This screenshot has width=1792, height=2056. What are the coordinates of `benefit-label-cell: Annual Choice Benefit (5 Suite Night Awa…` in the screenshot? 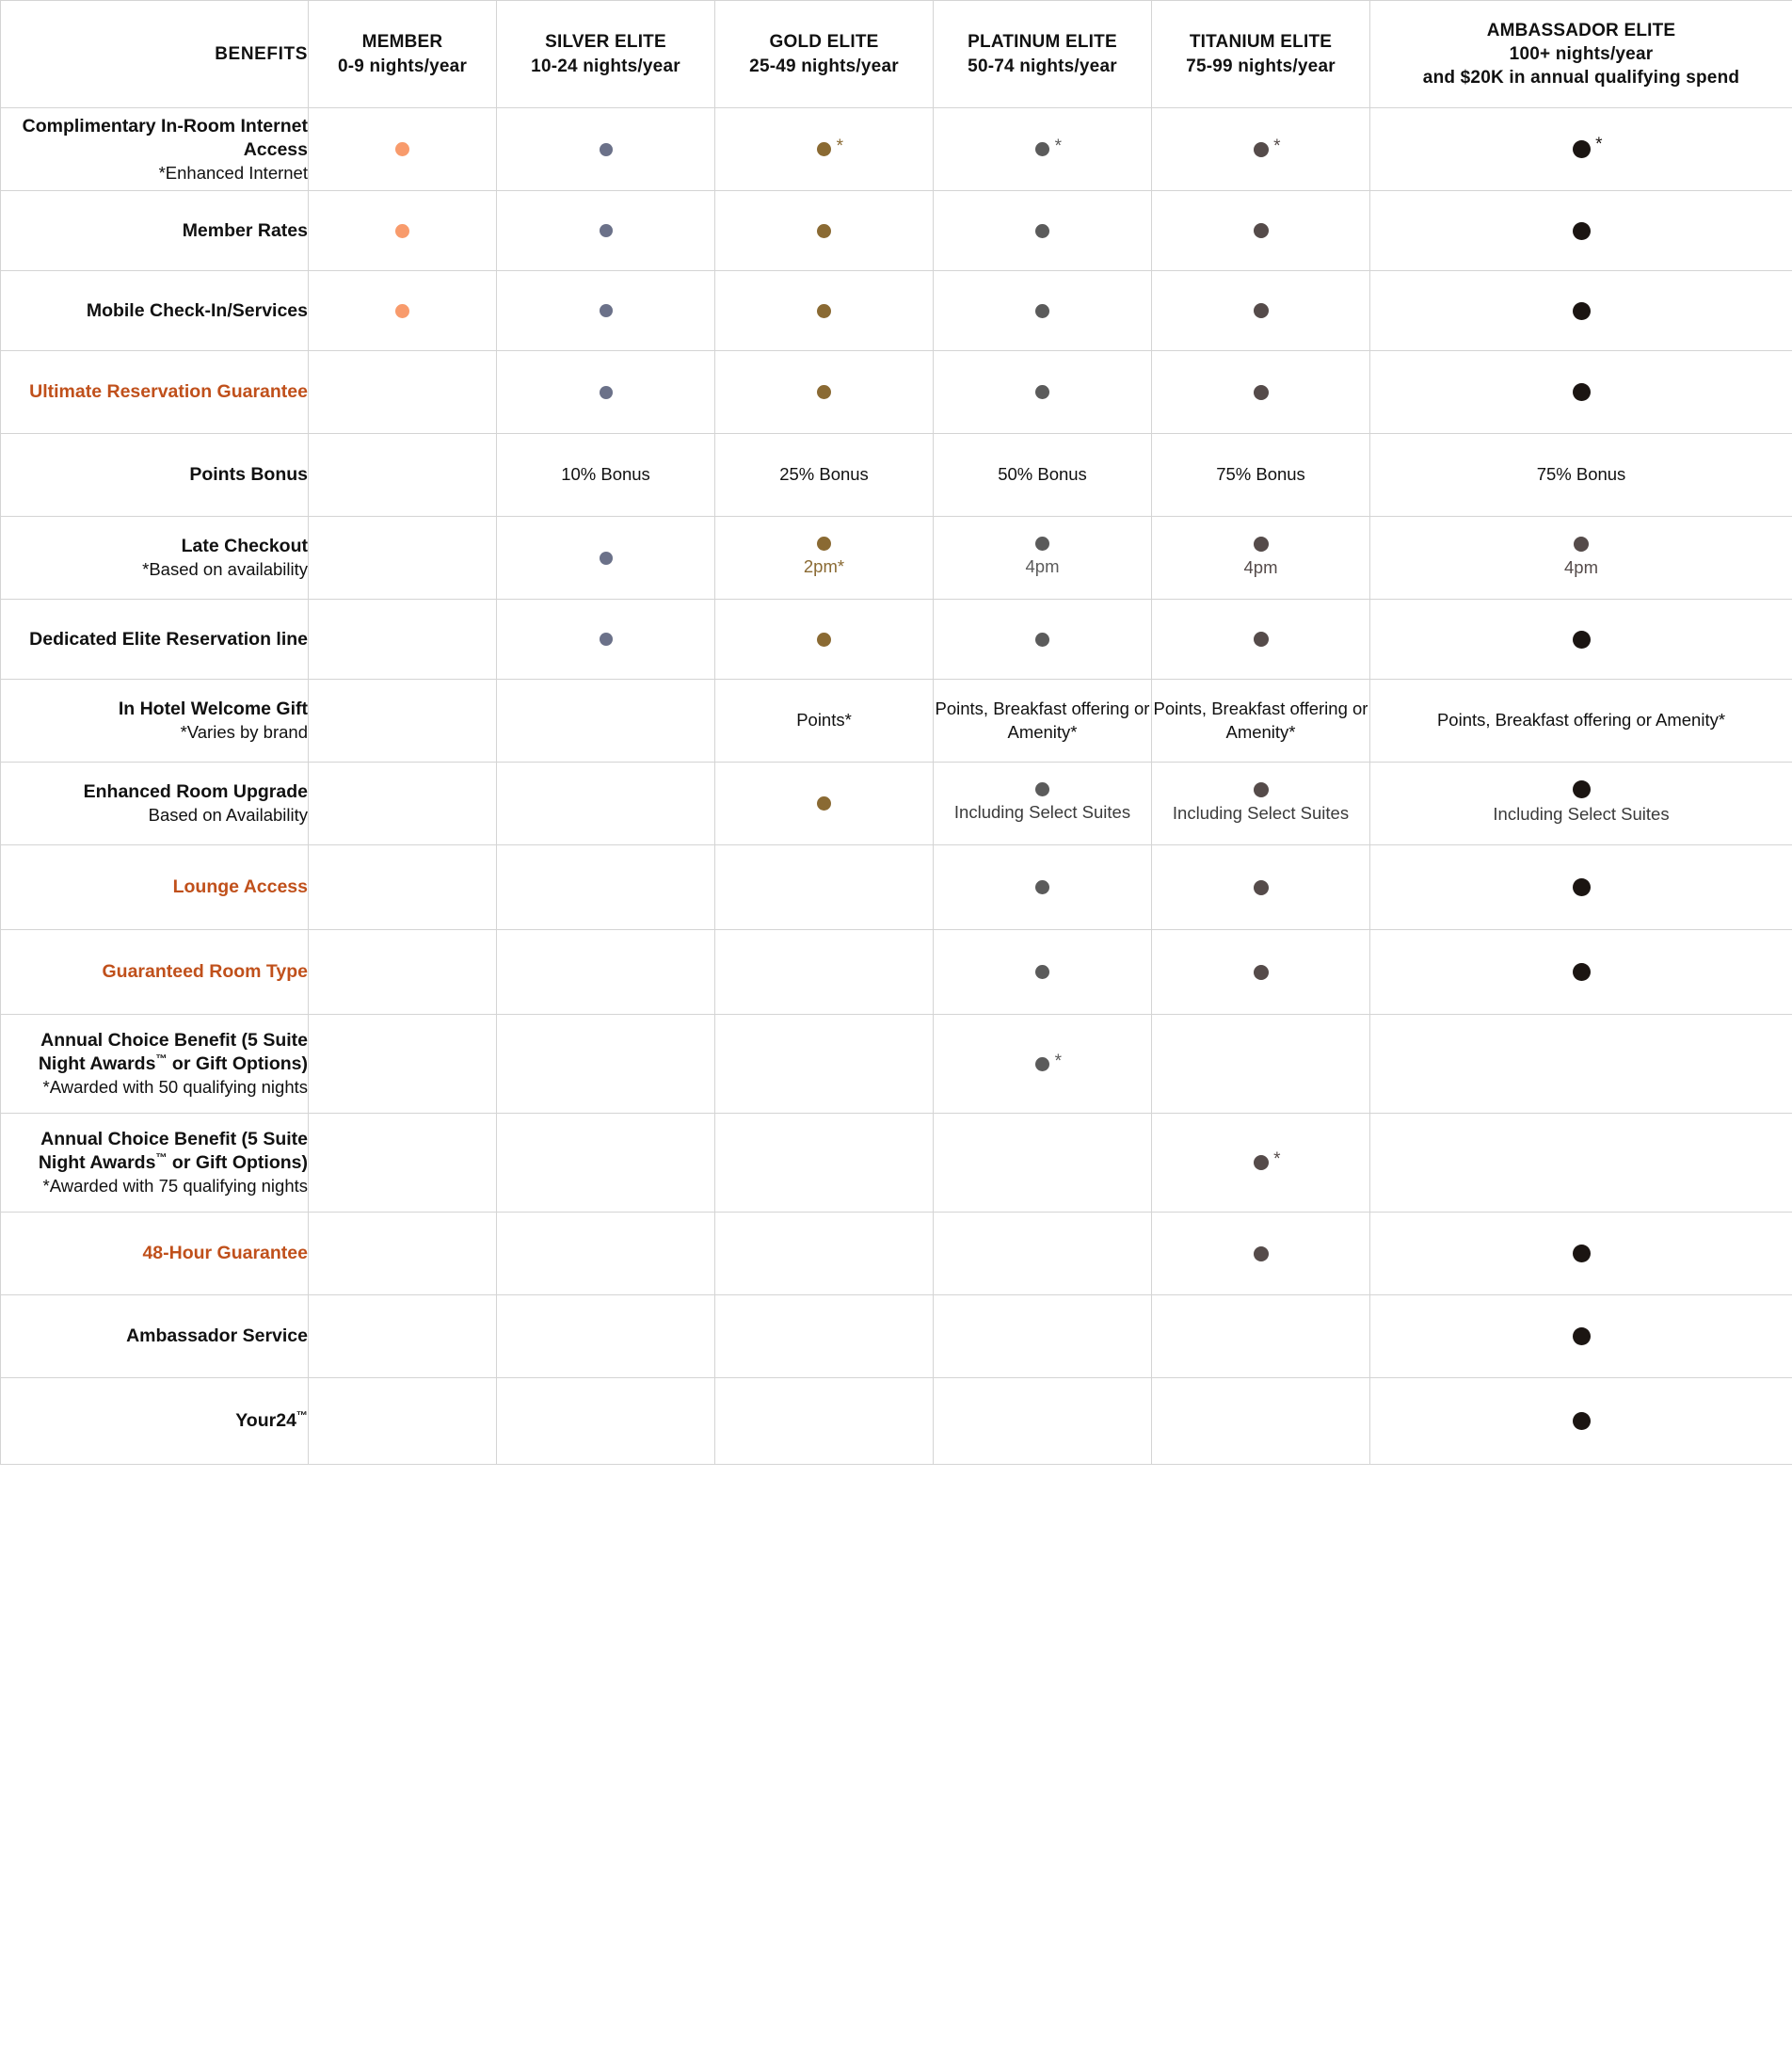 It's located at (154, 1163).